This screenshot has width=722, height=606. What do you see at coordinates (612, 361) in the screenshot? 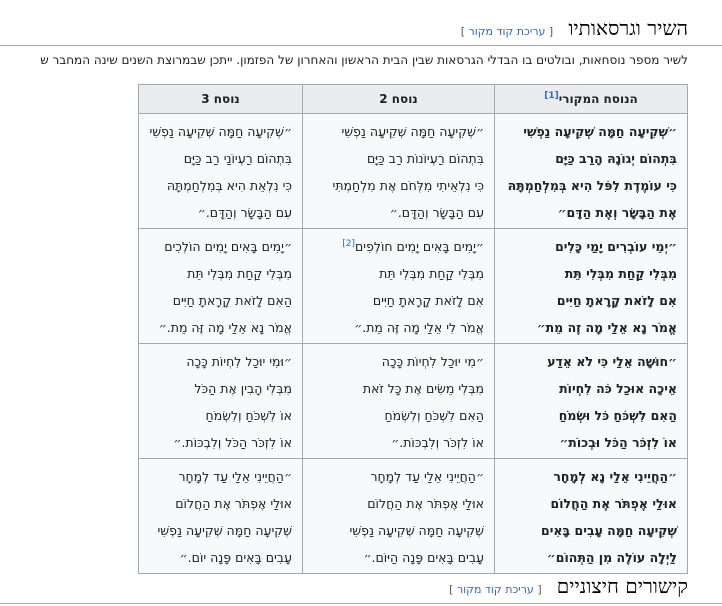
I see `verse-line: ״חוּשָׁה אֵלַי כִּי לֹא אֵדַע` at bounding box center [612, 361].